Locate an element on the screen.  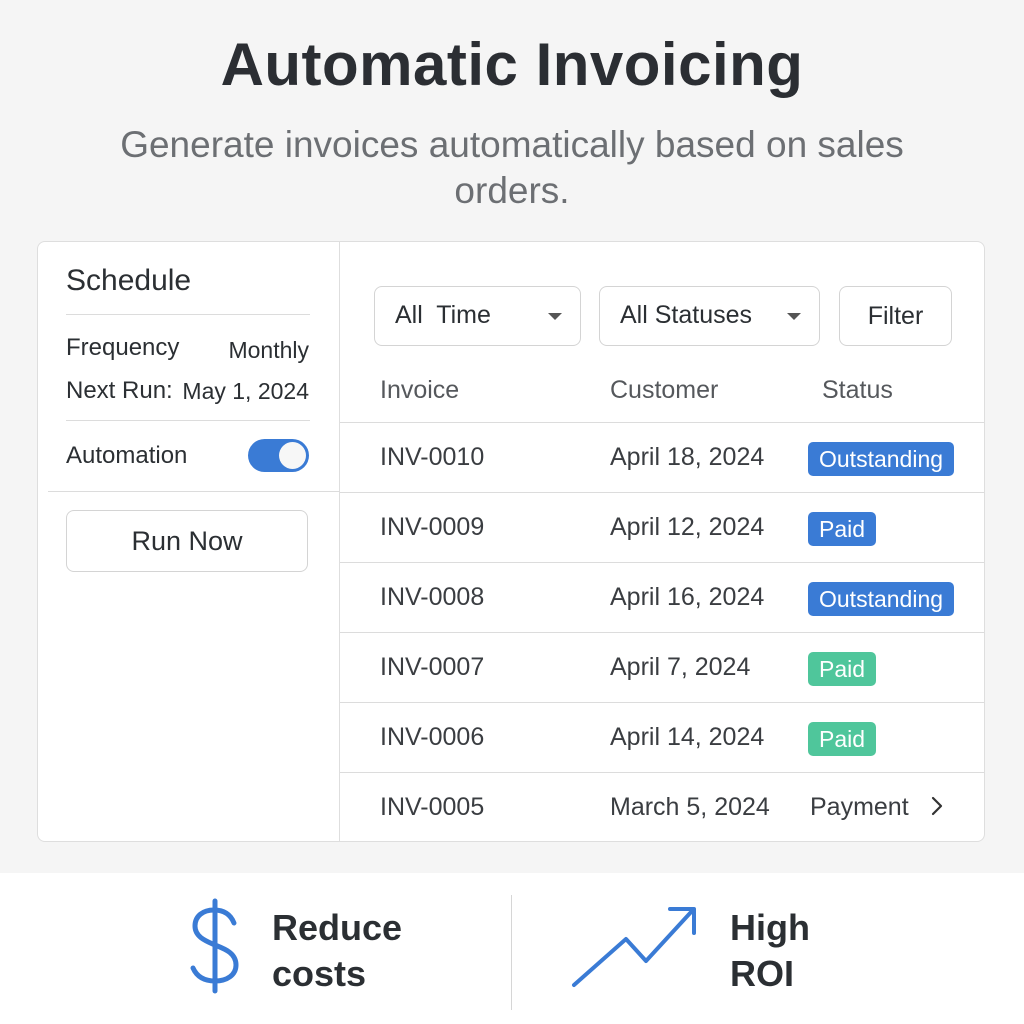
table-row: INV-0007 April 7, 2024 Paid is located at coordinates (662, 667).